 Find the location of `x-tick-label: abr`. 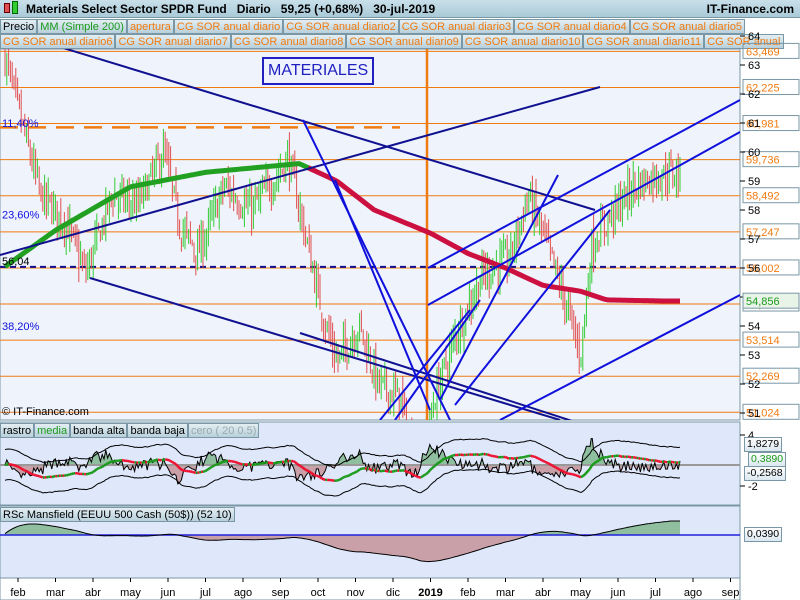

x-tick-label: abr is located at coordinates (543, 593).